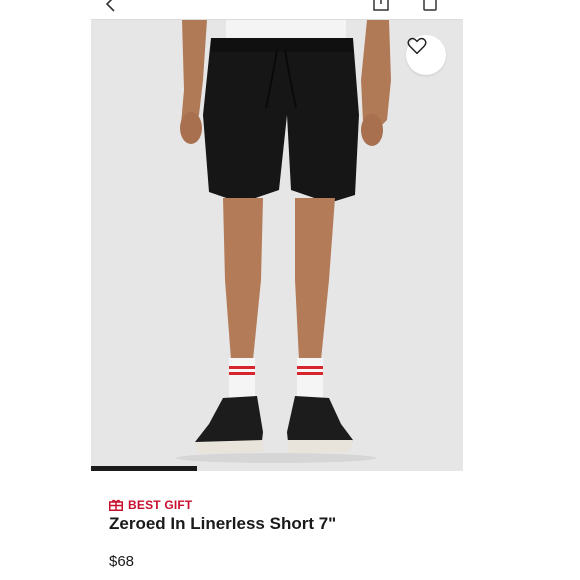  Describe the element at coordinates (144, 468) in the screenshot. I see `carousel-progress-indicator` at that location.